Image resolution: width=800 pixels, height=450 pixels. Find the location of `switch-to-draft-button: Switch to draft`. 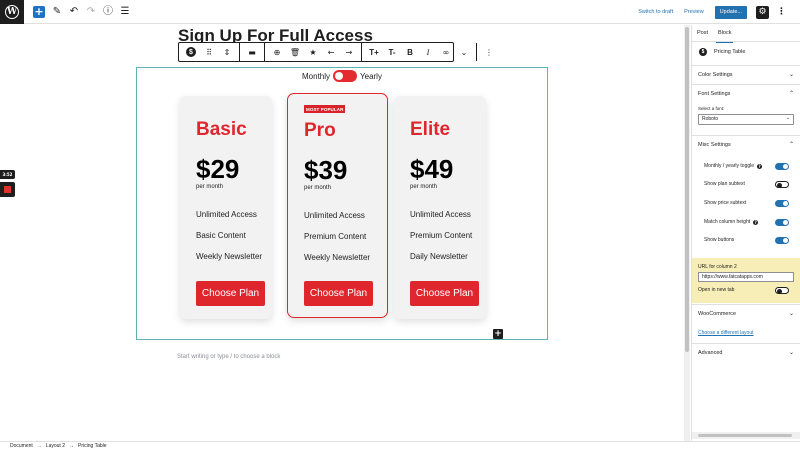

switch-to-draft-button: Switch to draft is located at coordinates (655, 12).